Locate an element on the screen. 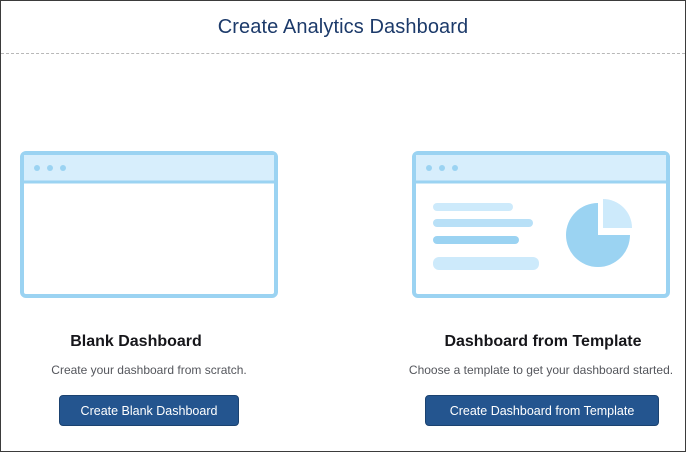 The image size is (686, 452). create-blank-dashboard-button: Create Blank Dashboard is located at coordinates (149, 410).